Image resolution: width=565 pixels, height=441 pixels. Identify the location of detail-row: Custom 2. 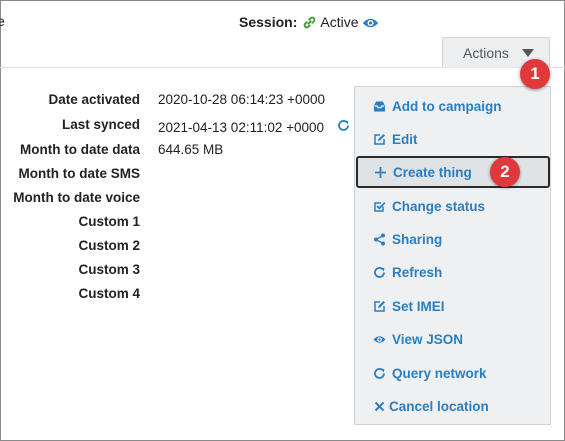
(170, 250).